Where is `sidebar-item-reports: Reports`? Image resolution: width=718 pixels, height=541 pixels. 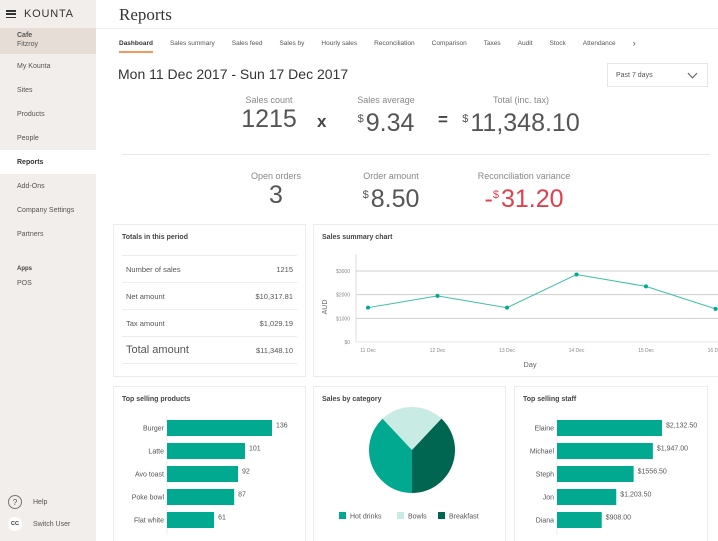
sidebar-item-reports: Reports is located at coordinates (48, 162).